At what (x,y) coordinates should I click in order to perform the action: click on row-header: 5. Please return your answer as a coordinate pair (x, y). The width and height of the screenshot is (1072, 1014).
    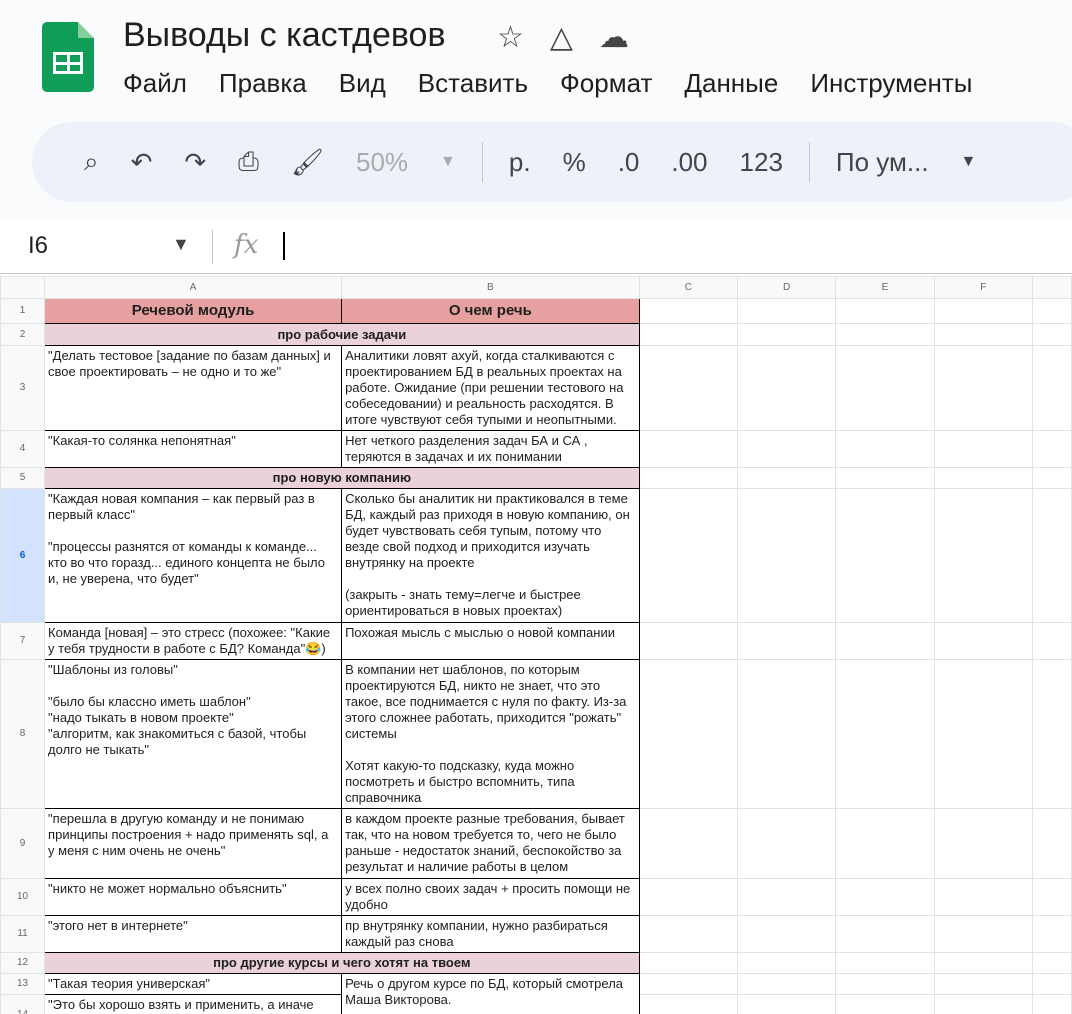
    Looking at the image, I should click on (23, 478).